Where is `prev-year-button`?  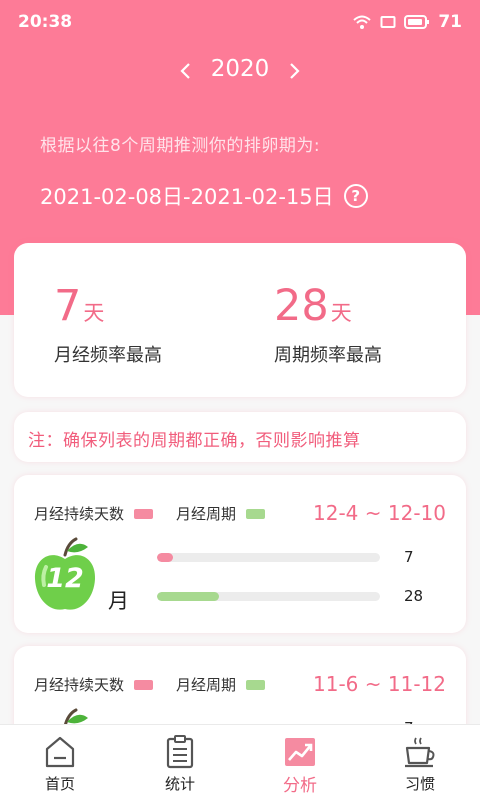
prev-year-button is located at coordinates (185, 71).